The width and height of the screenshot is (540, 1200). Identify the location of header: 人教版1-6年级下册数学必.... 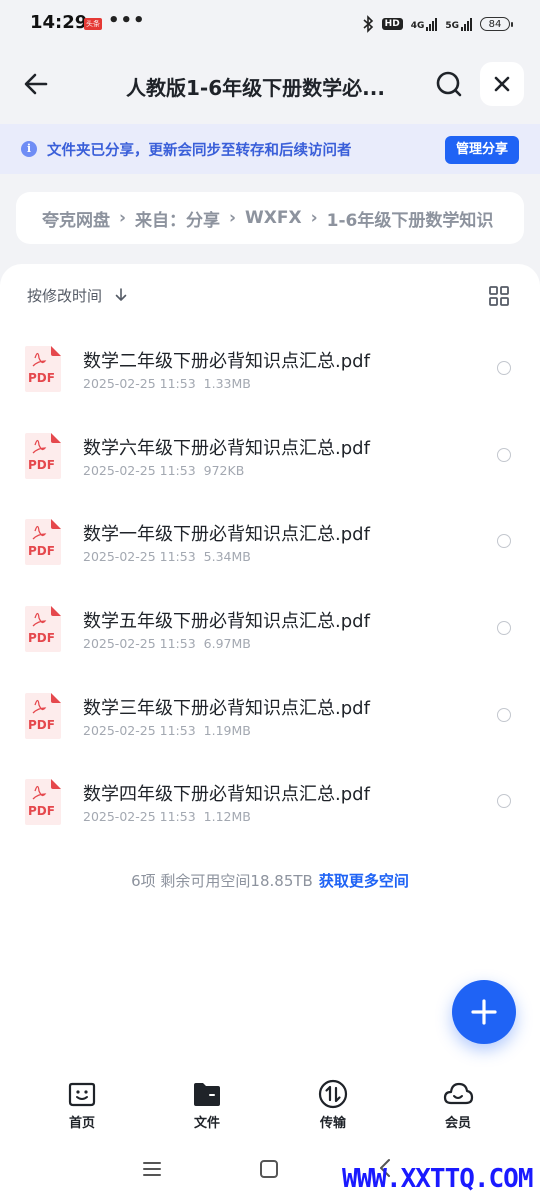
(270, 85).